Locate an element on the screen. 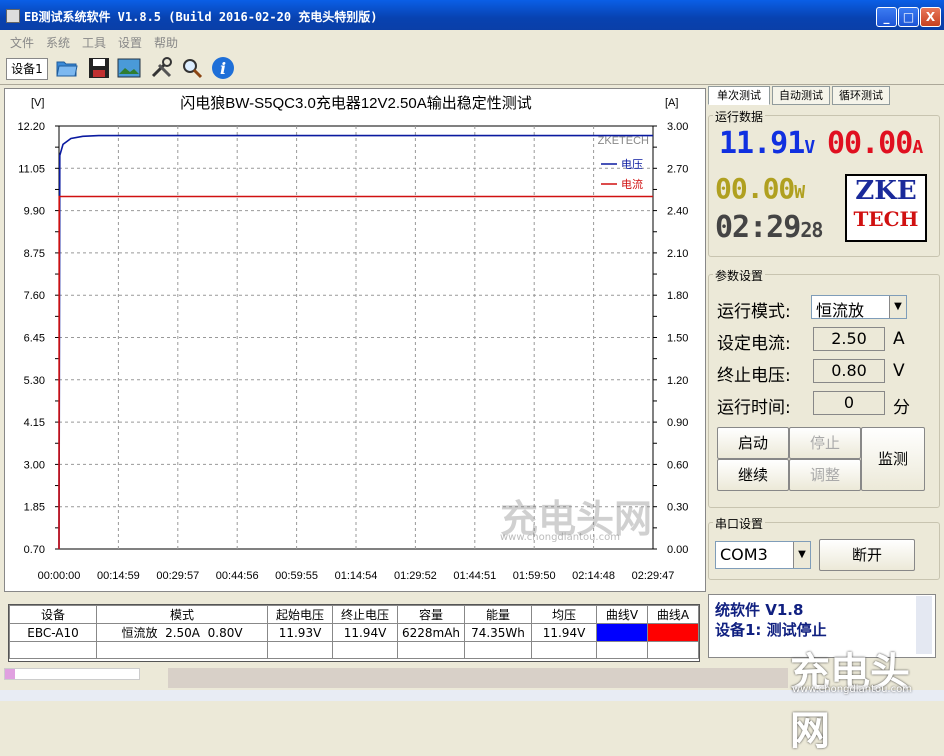 This screenshot has width=944, height=756. y-tick-label-right: 0.90 is located at coordinates (677, 423).